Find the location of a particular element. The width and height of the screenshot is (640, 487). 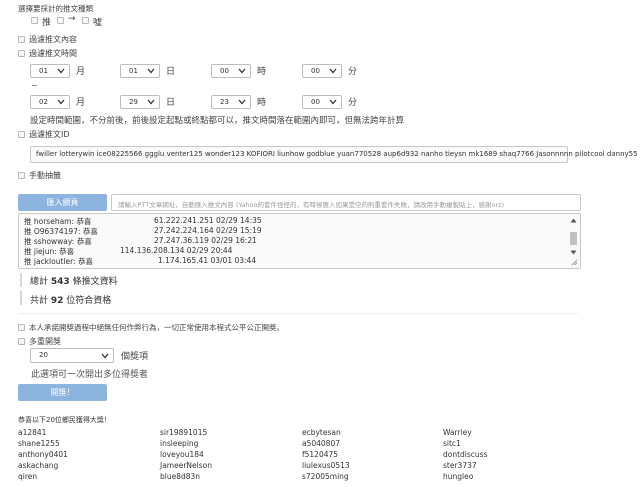

log-user: 推 sshowway: 恭喜 is located at coordinates (58, 241).